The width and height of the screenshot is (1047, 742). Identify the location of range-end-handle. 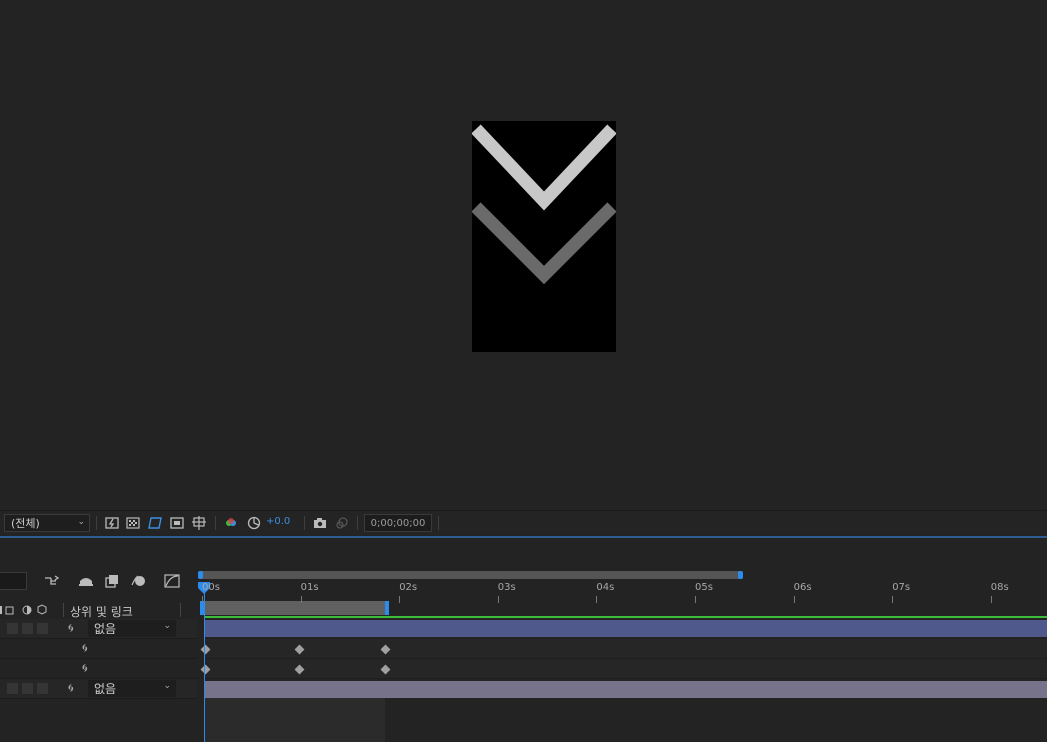
(387, 608).